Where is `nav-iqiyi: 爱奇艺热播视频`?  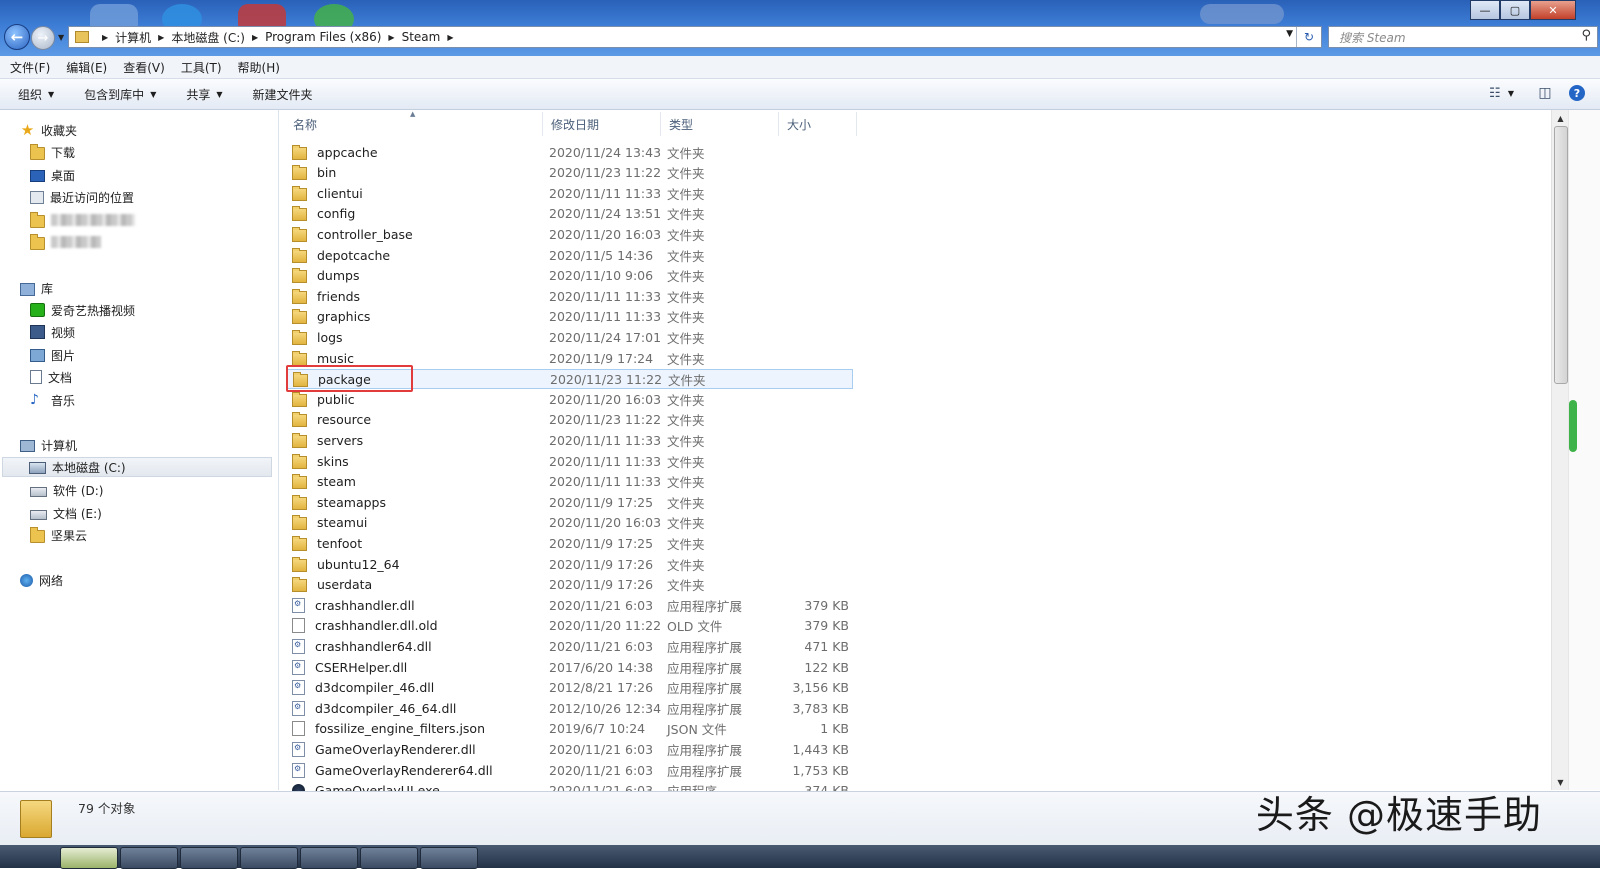
nav-iqiyi: 爱奇艺热播视频 is located at coordinates (82, 310).